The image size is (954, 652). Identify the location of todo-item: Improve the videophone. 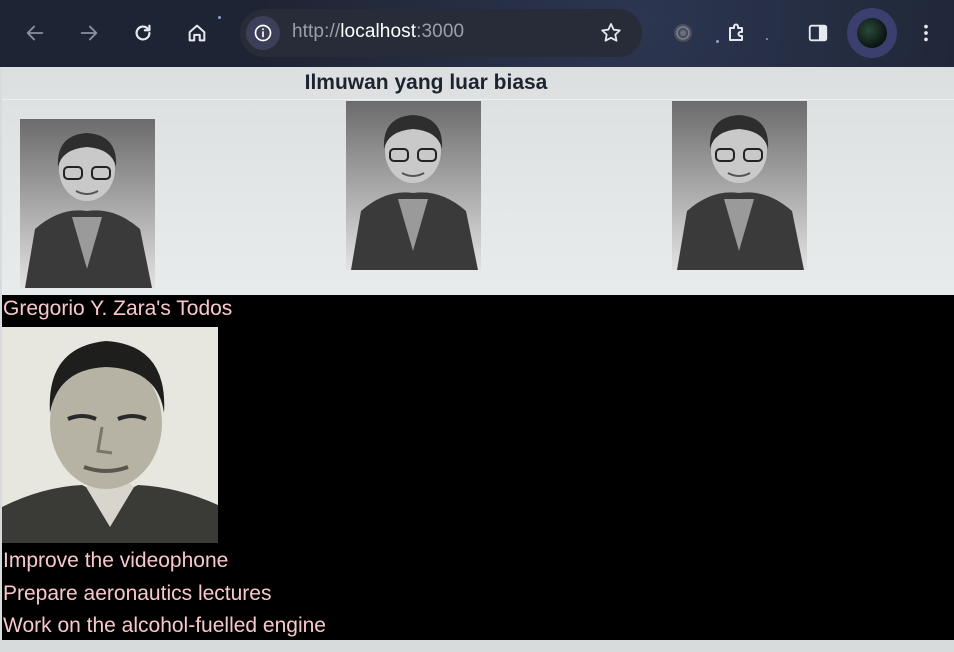
(116, 560).